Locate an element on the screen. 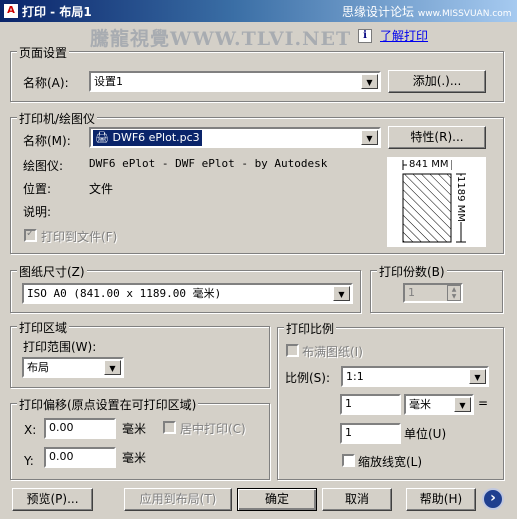  copies-legend: 打印份数(B) is located at coordinates (412, 271).